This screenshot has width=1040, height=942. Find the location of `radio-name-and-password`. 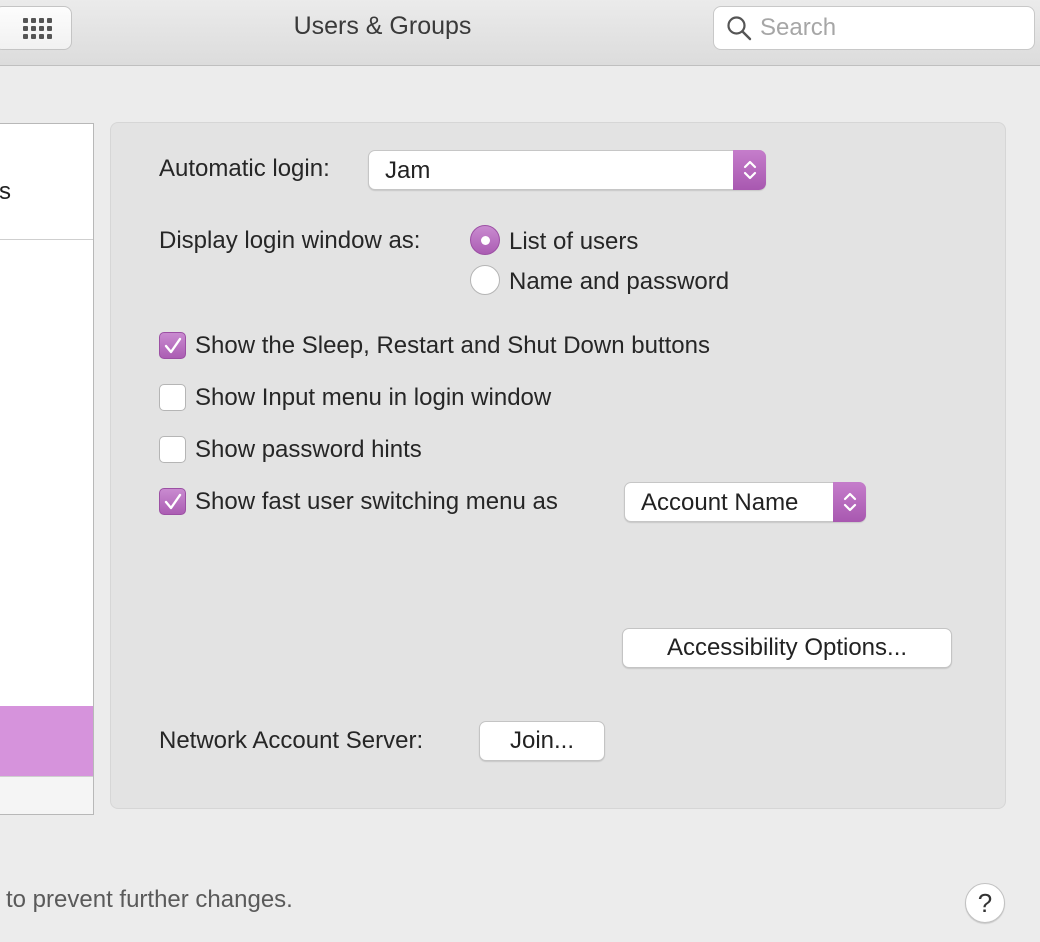

radio-name-and-password is located at coordinates (485, 280).